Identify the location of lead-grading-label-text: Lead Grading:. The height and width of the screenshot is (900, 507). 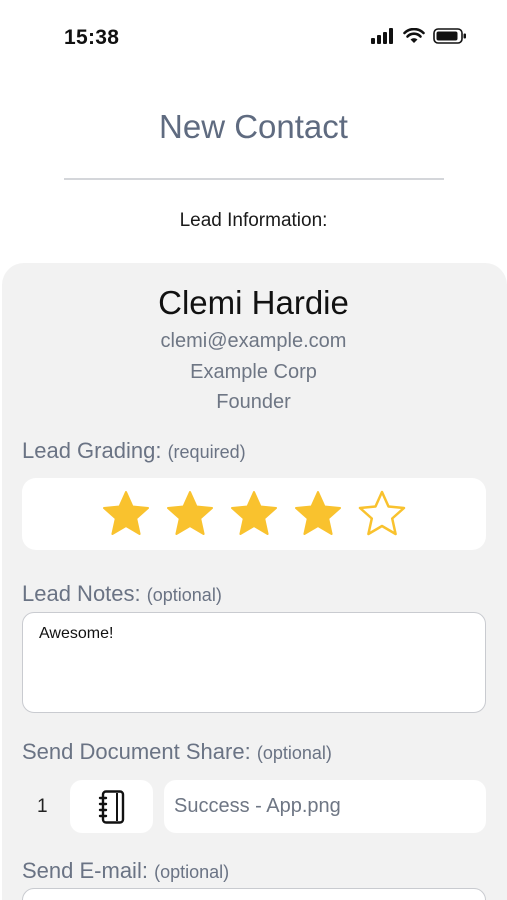
(92, 450).